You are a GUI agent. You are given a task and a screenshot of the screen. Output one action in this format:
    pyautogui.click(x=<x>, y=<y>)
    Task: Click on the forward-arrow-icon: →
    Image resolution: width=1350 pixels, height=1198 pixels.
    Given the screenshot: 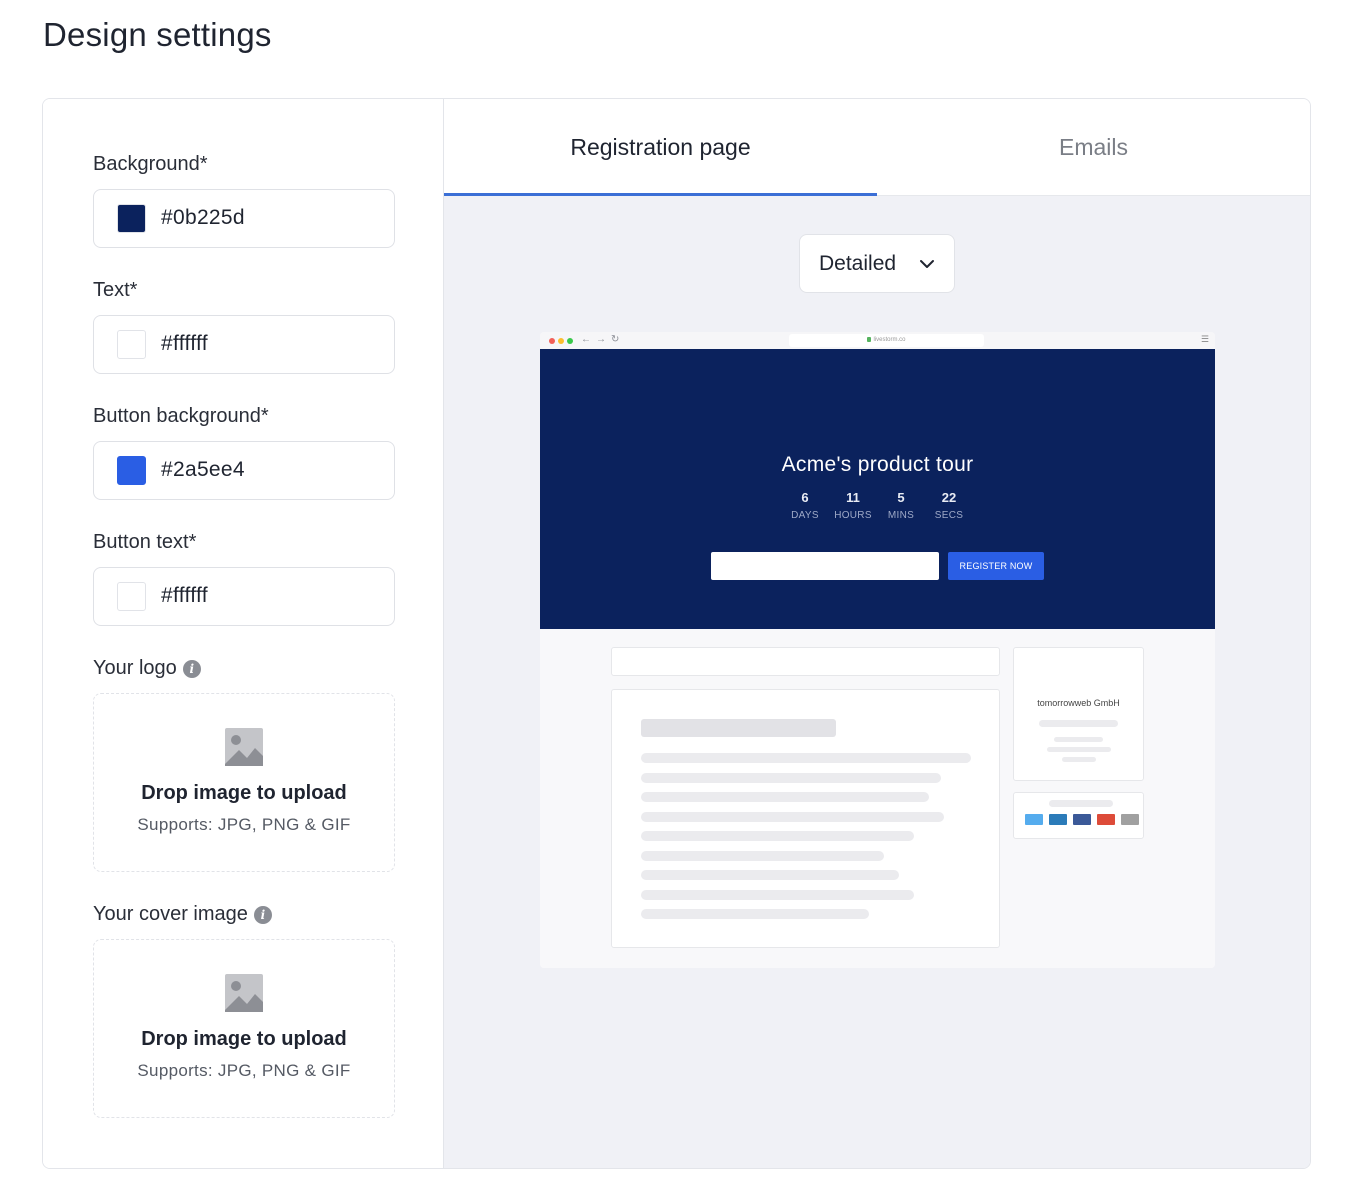 What is the action you would take?
    pyautogui.click(x=601, y=339)
    